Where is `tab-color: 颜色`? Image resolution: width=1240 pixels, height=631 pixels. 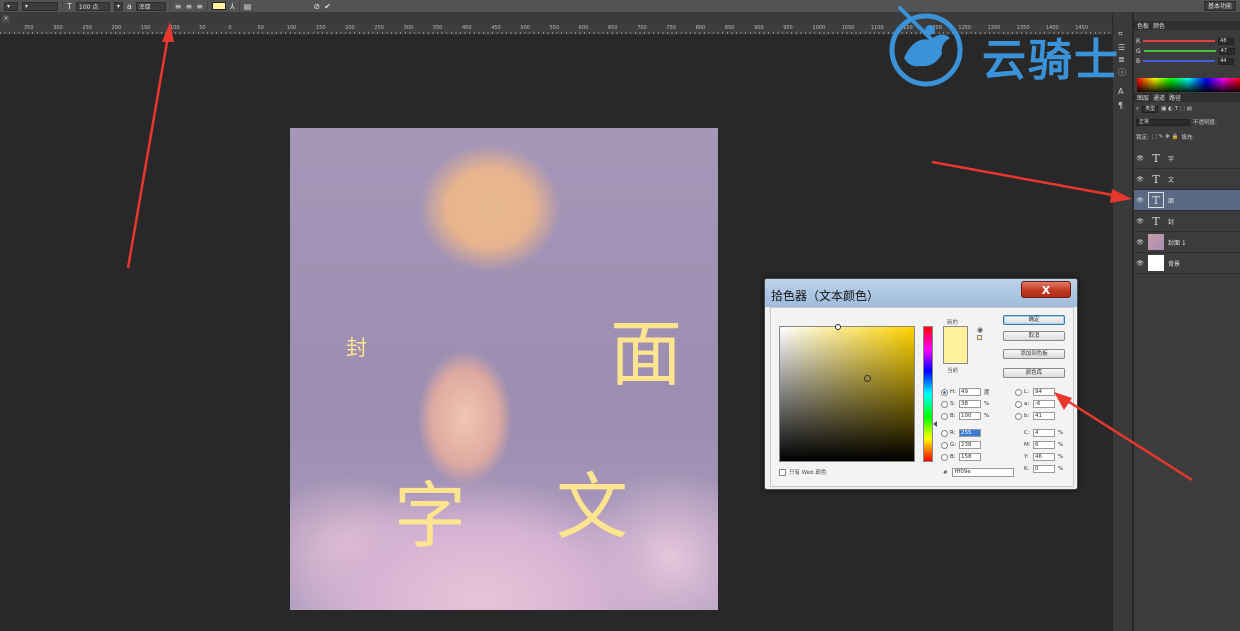
tab-color: 颜色 is located at coordinates (1159, 25).